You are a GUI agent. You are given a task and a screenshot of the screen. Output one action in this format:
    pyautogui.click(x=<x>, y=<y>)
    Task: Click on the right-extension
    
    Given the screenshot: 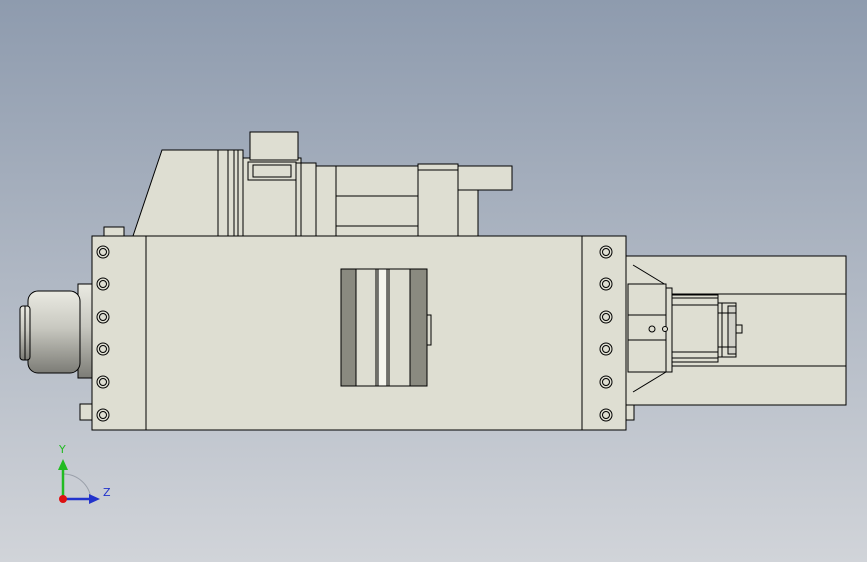 What is the action you would take?
    pyautogui.click(x=736, y=330)
    